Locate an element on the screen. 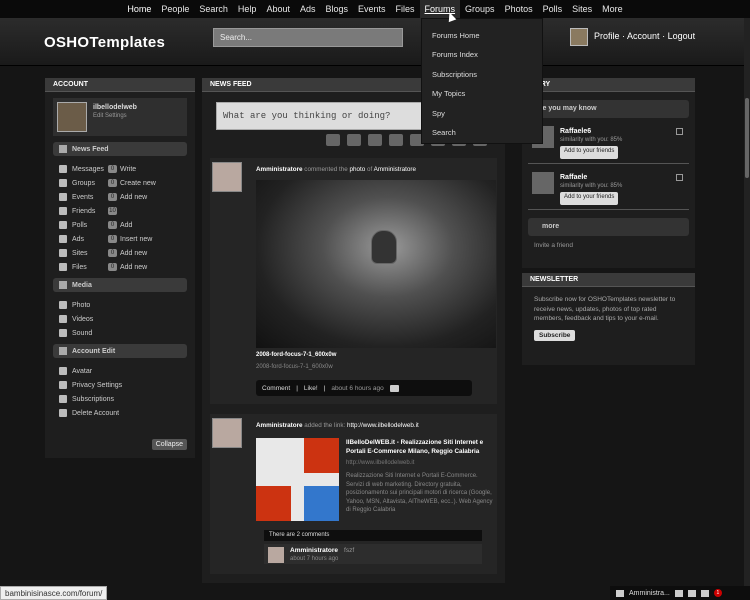 Image resolution: width=750 pixels, height=600 pixels. nav-photos: Photos is located at coordinates (519, 9).